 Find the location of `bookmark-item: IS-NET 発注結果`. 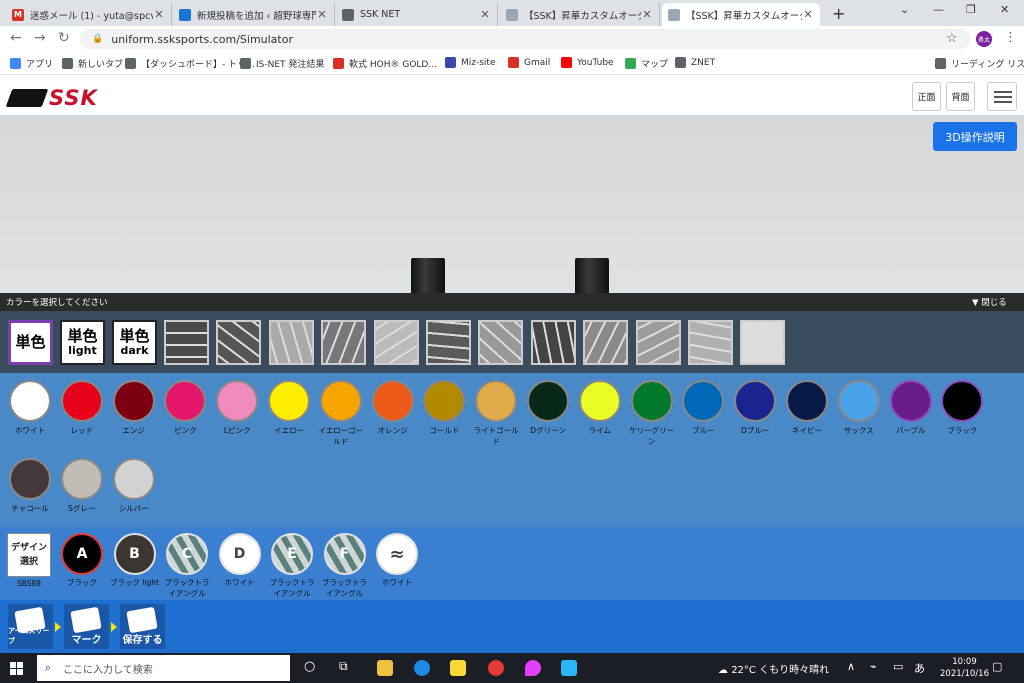

bookmark-item: IS-NET 発注結果 is located at coordinates (282, 63).